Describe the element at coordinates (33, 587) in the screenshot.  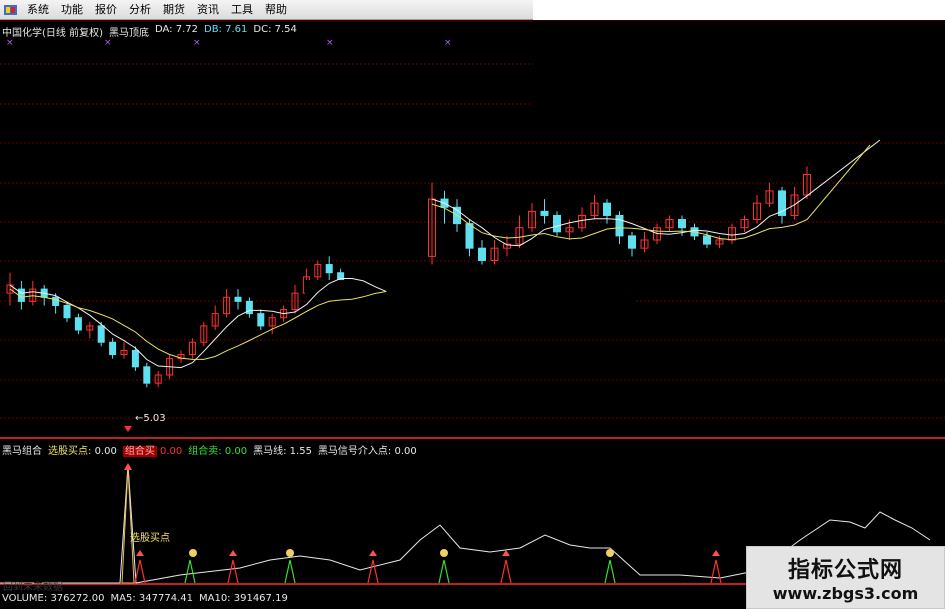
I see `faded-text: 回到未来数据` at that location.